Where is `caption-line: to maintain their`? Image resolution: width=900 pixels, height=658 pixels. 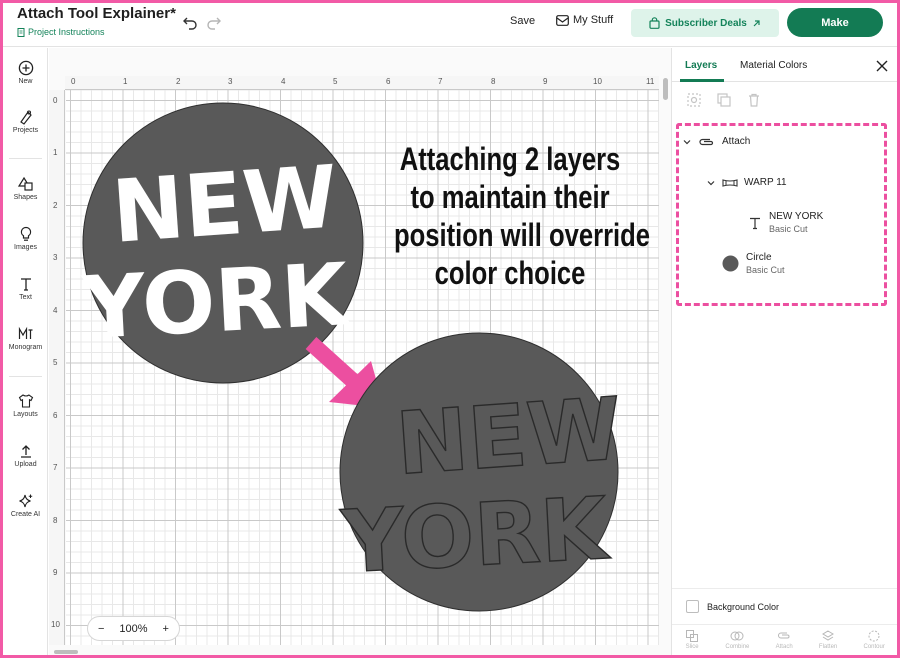 caption-line: to maintain their is located at coordinates (510, 197).